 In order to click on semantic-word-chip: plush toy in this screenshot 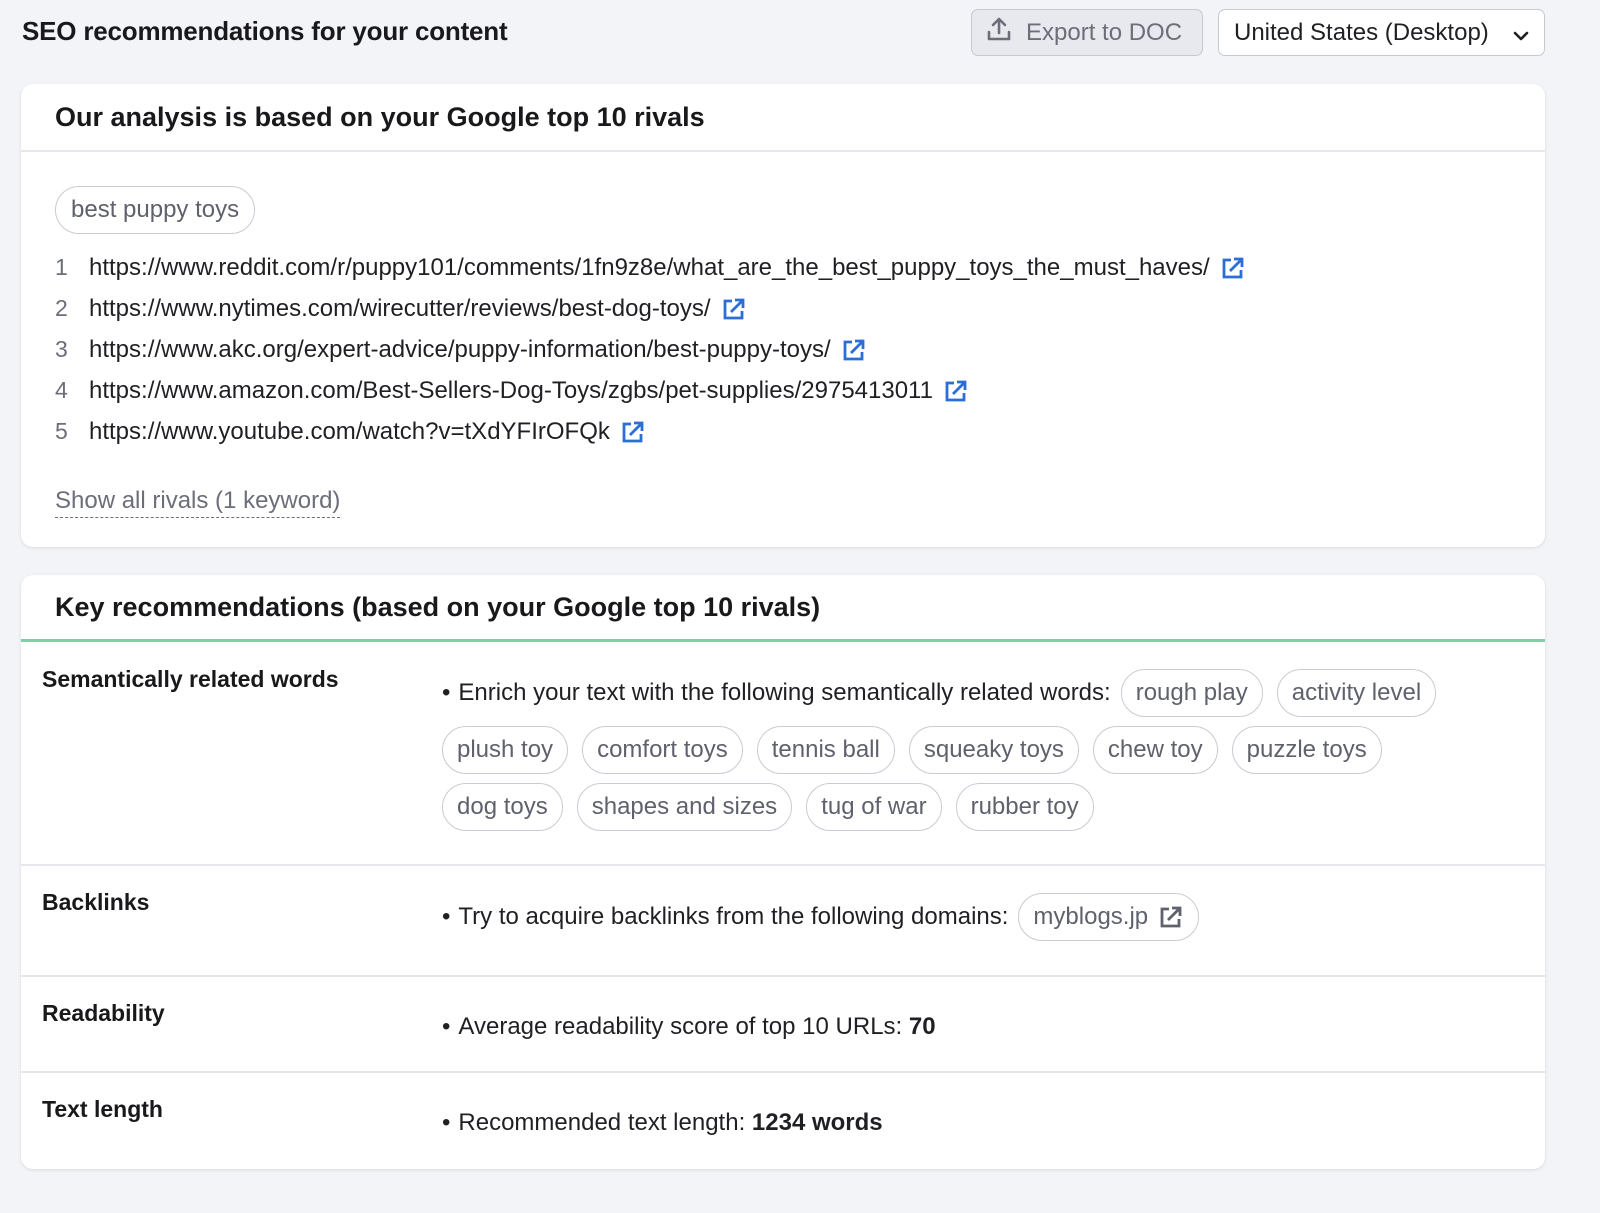, I will do `click(505, 750)`.